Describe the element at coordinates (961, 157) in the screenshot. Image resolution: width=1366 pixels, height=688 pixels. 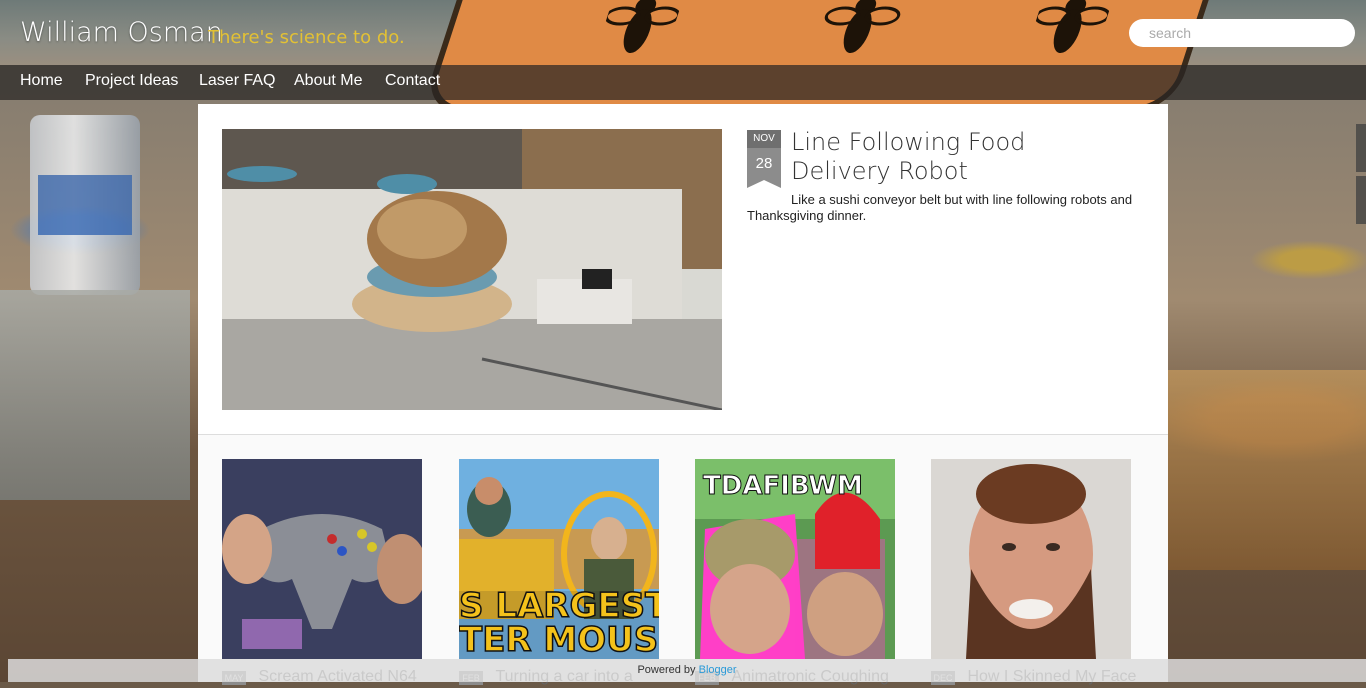
I see `featured-title: Line Following Food Delivery Robot` at that location.